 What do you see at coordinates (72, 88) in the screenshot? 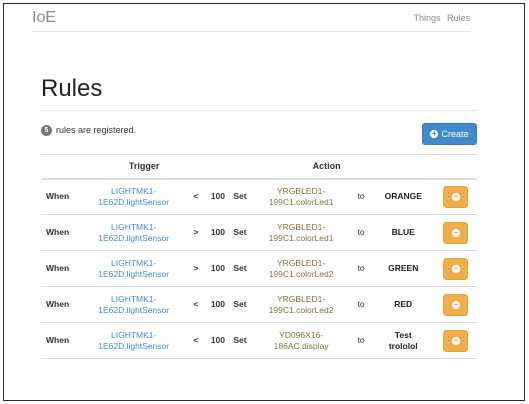
I see `page-title: Rules` at bounding box center [72, 88].